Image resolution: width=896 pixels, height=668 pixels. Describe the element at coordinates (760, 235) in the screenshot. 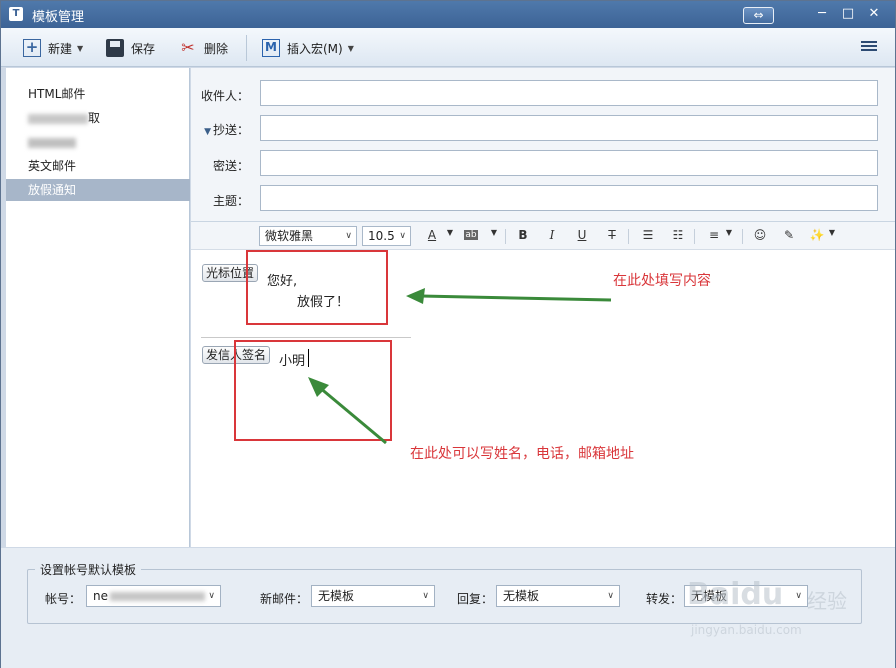

I see `emoji-icon: ☺` at that location.